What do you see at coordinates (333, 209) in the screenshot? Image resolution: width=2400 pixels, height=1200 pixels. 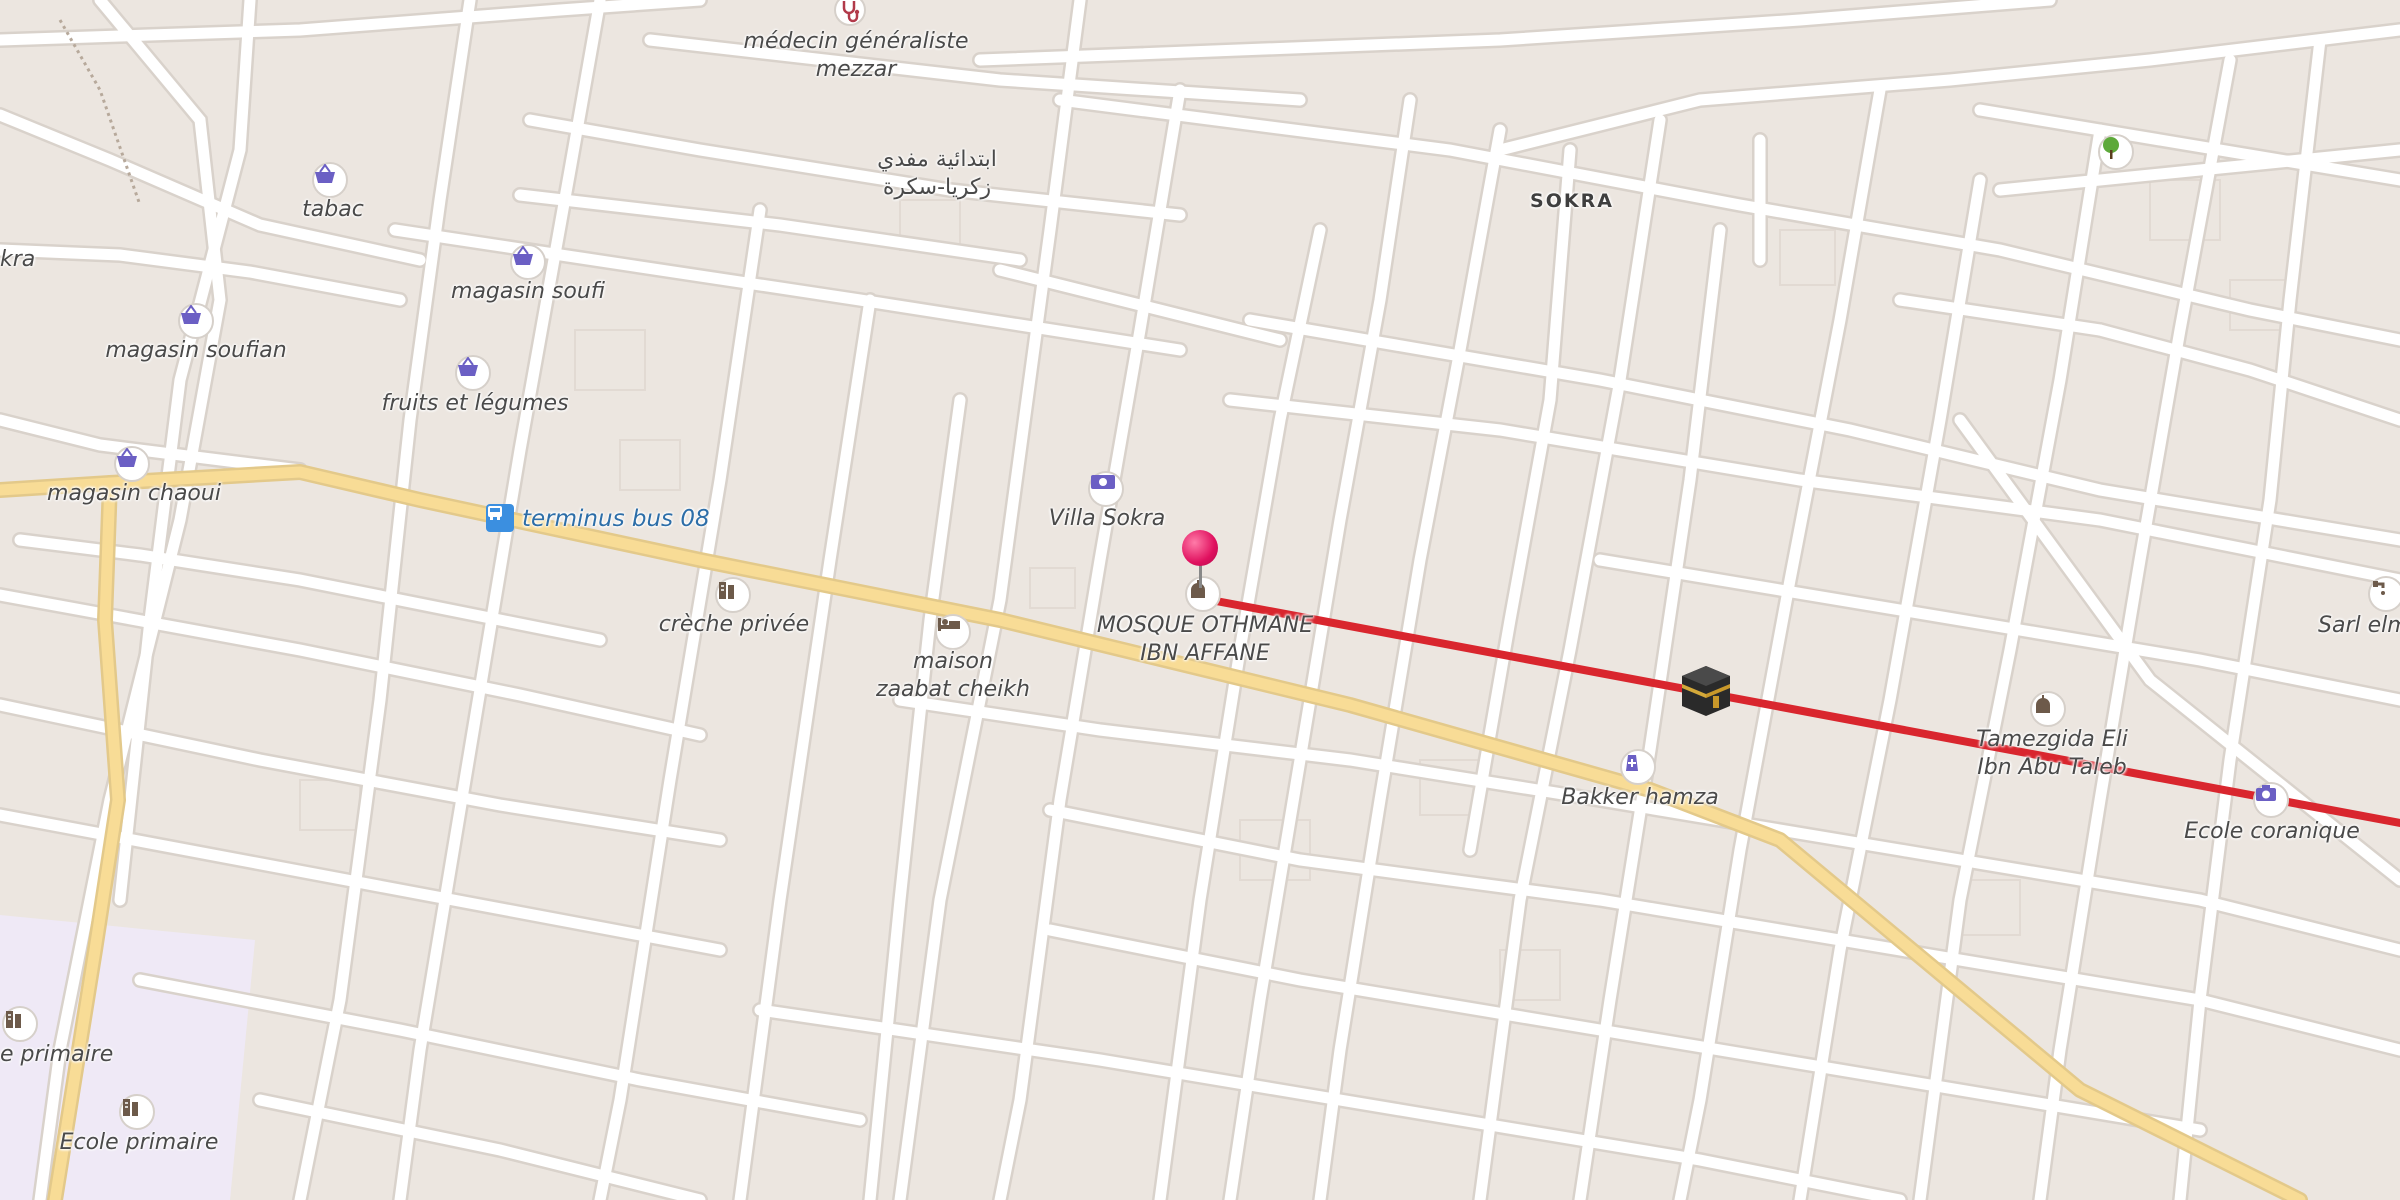 I see `label-tabac: tabac` at bounding box center [333, 209].